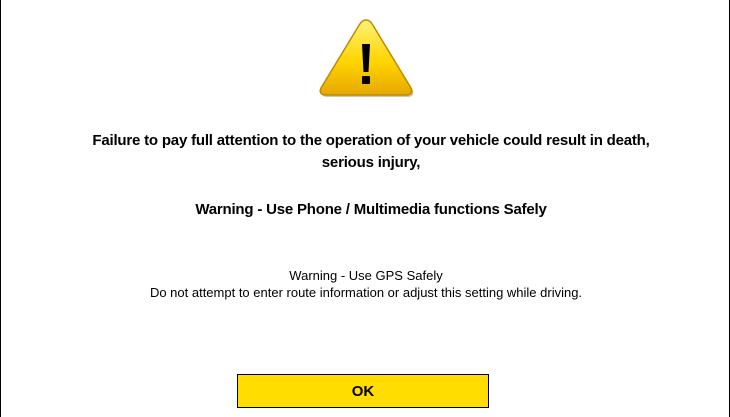 The height and width of the screenshot is (417, 730). What do you see at coordinates (371, 162) in the screenshot?
I see `headline-line-2: serious injury,` at bounding box center [371, 162].